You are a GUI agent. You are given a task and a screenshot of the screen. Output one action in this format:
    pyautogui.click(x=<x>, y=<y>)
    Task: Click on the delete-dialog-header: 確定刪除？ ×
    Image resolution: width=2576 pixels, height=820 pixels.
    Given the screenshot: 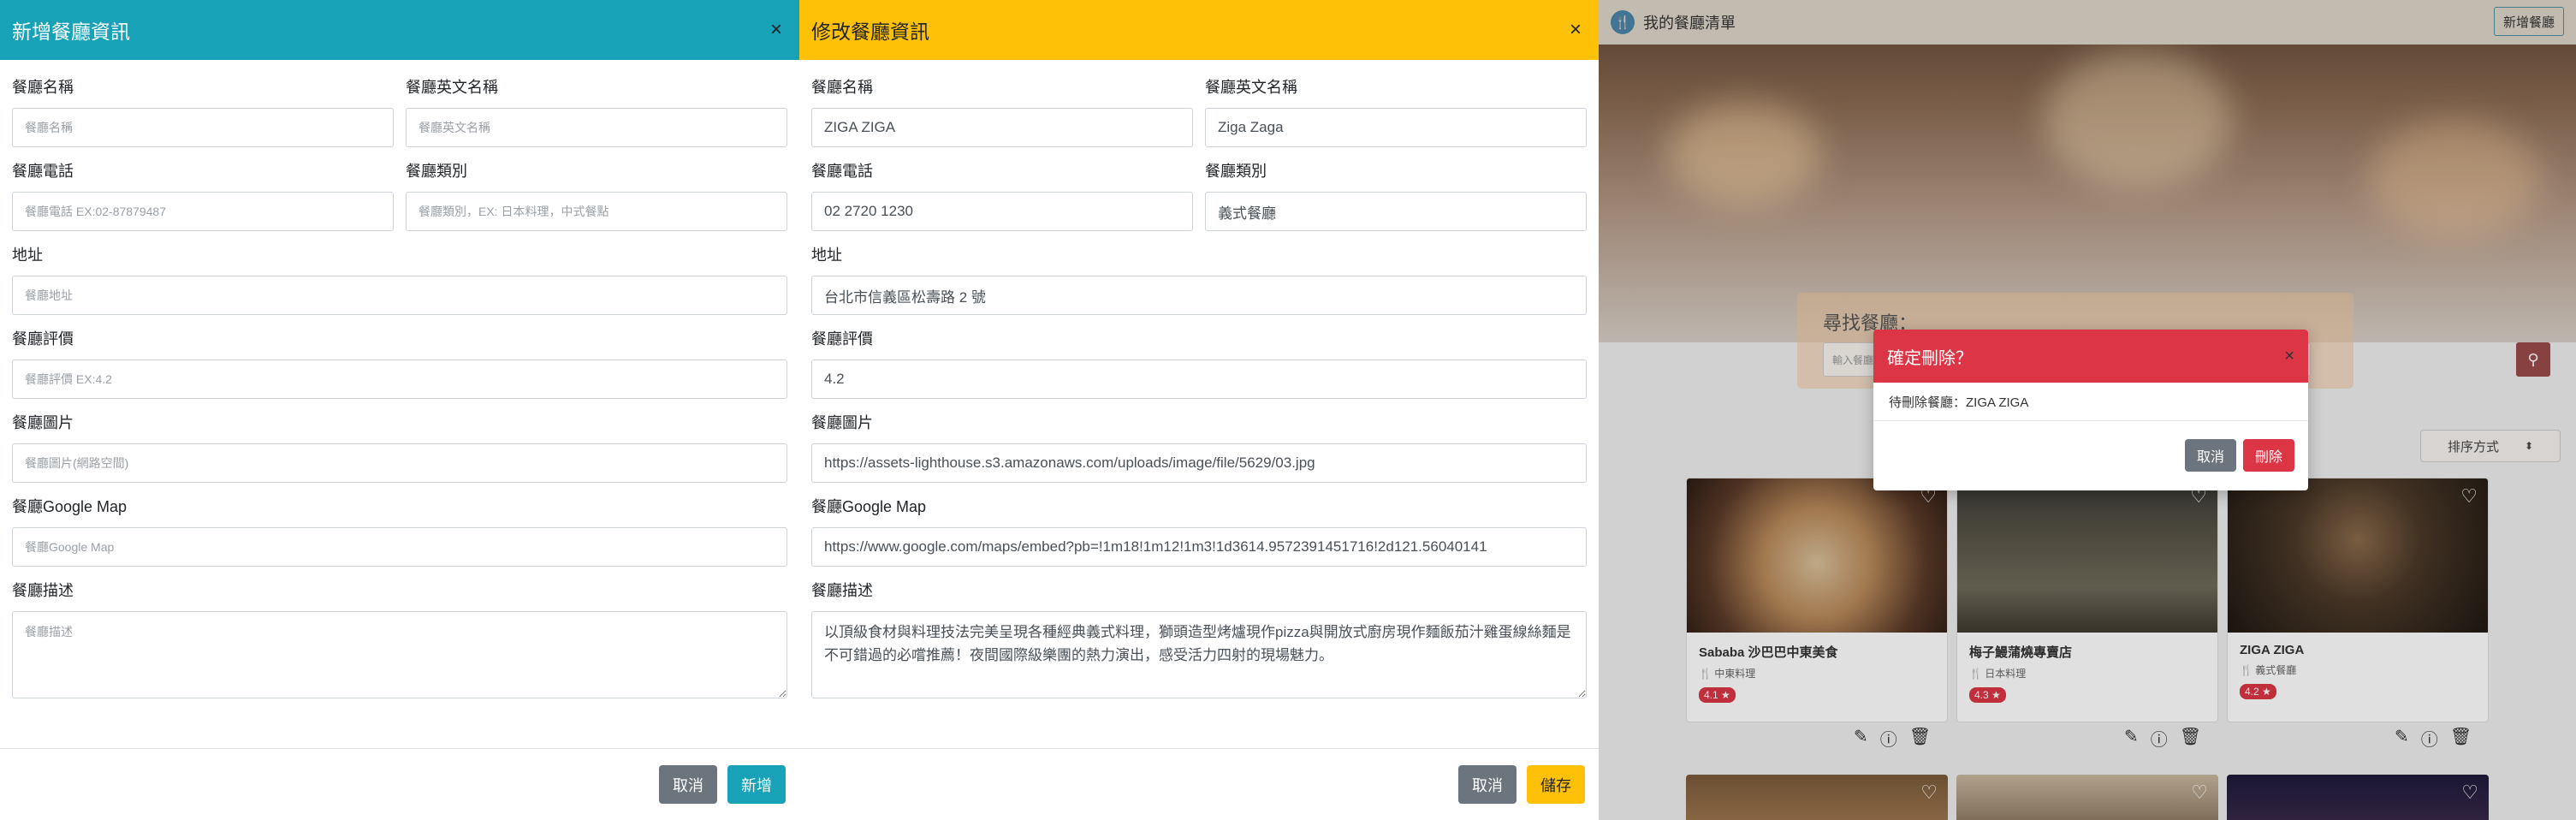 What is the action you would take?
    pyautogui.click(x=2090, y=356)
    